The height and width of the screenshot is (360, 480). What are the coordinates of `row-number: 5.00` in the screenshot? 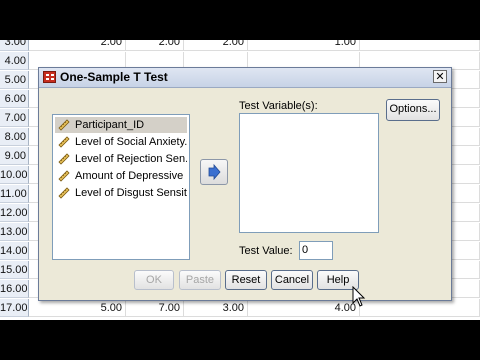 It's located at (14, 80).